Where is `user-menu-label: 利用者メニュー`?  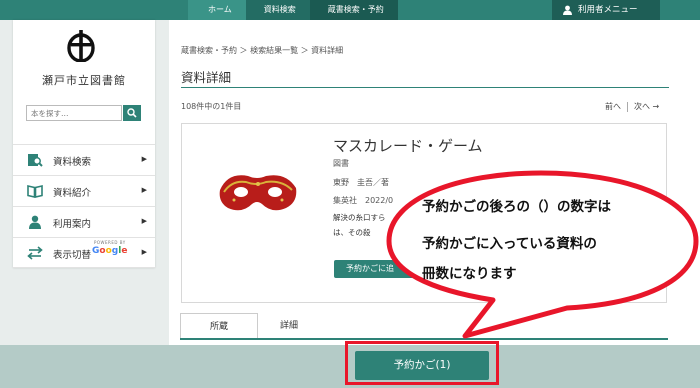
user-menu-label: 利用者メニュー is located at coordinates (608, 10).